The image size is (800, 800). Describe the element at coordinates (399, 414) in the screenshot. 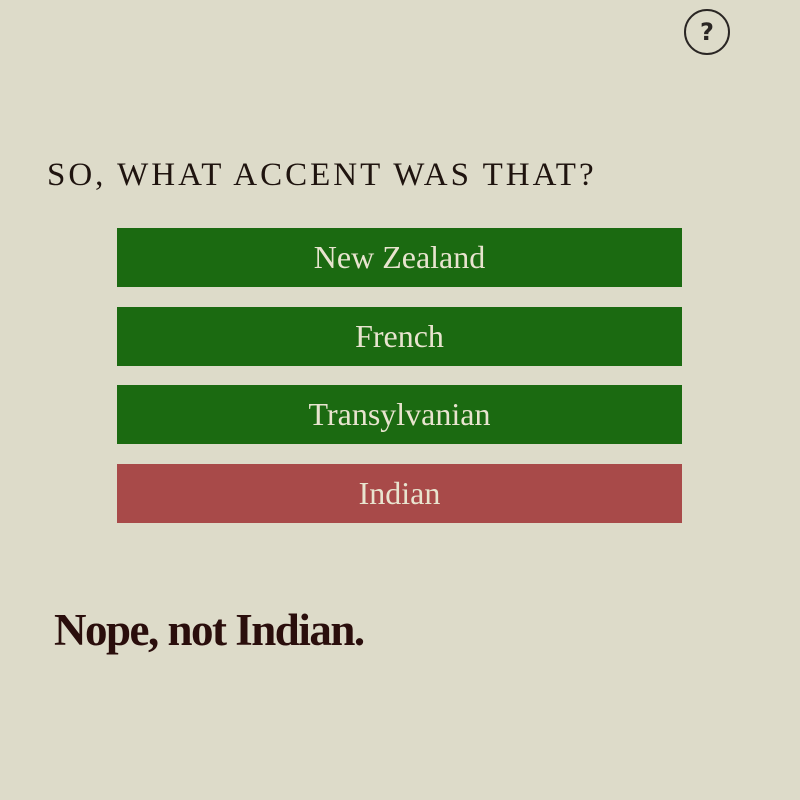

I see `answer-button-transylvanian: Transylvanian` at that location.